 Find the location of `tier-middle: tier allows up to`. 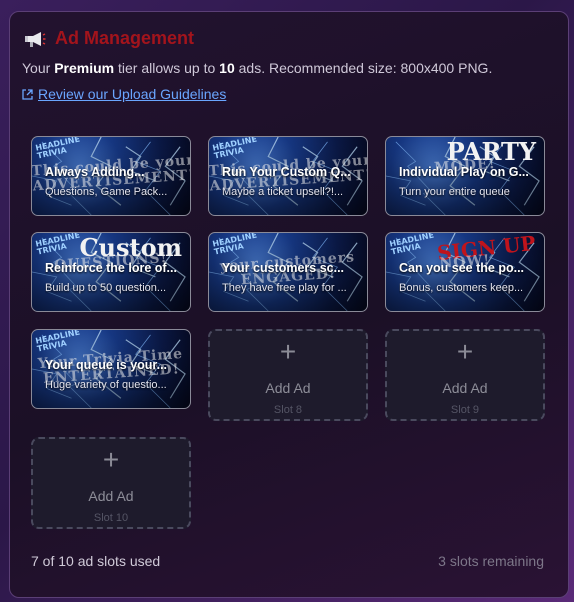

tier-middle: tier allows up to is located at coordinates (167, 68).